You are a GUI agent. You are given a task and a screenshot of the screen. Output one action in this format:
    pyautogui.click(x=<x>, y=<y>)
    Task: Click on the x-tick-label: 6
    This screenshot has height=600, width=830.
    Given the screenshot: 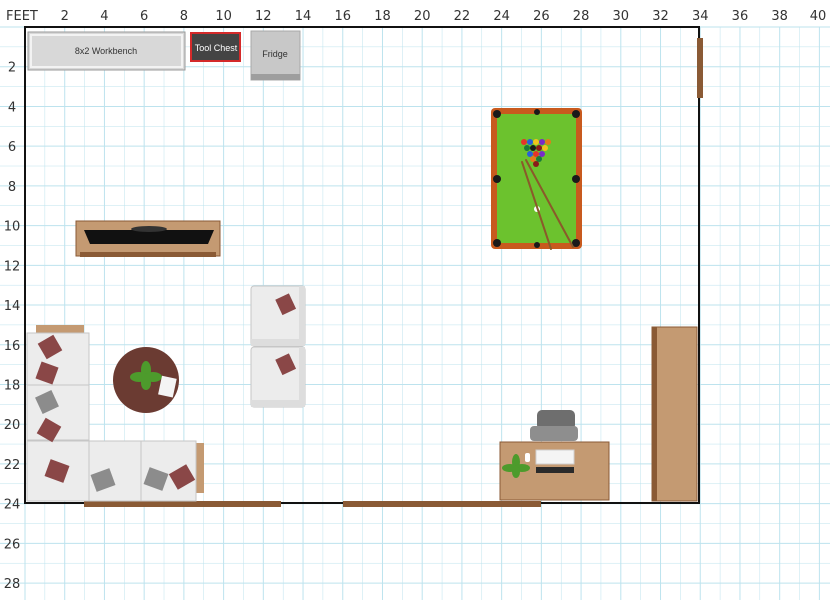 What is the action you would take?
    pyautogui.click(x=144, y=16)
    